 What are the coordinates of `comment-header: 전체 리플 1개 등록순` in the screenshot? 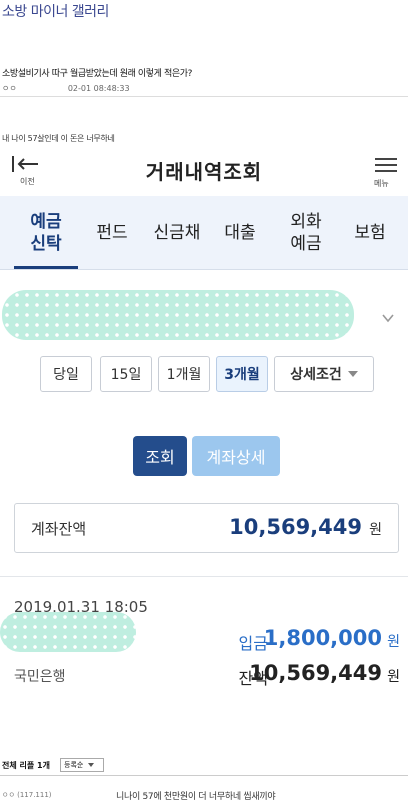 It's located at (204, 766).